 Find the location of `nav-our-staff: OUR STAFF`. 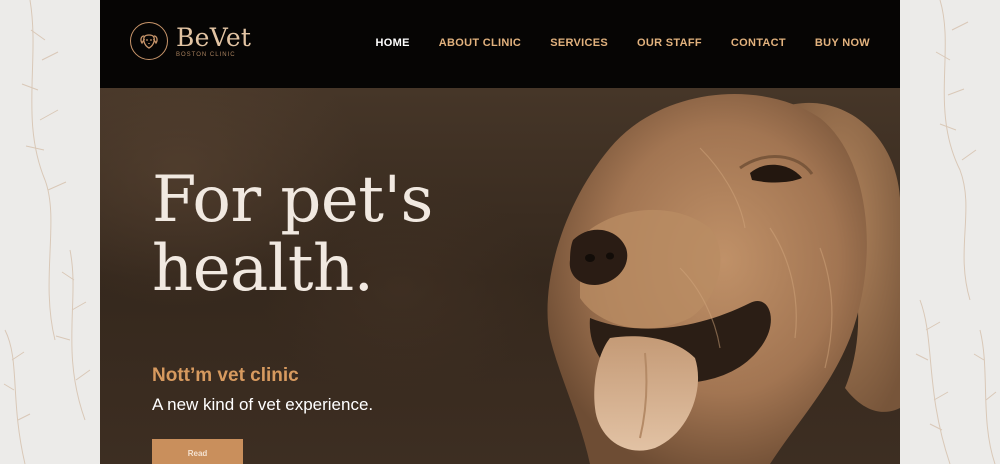

nav-our-staff: OUR STAFF is located at coordinates (669, 43).